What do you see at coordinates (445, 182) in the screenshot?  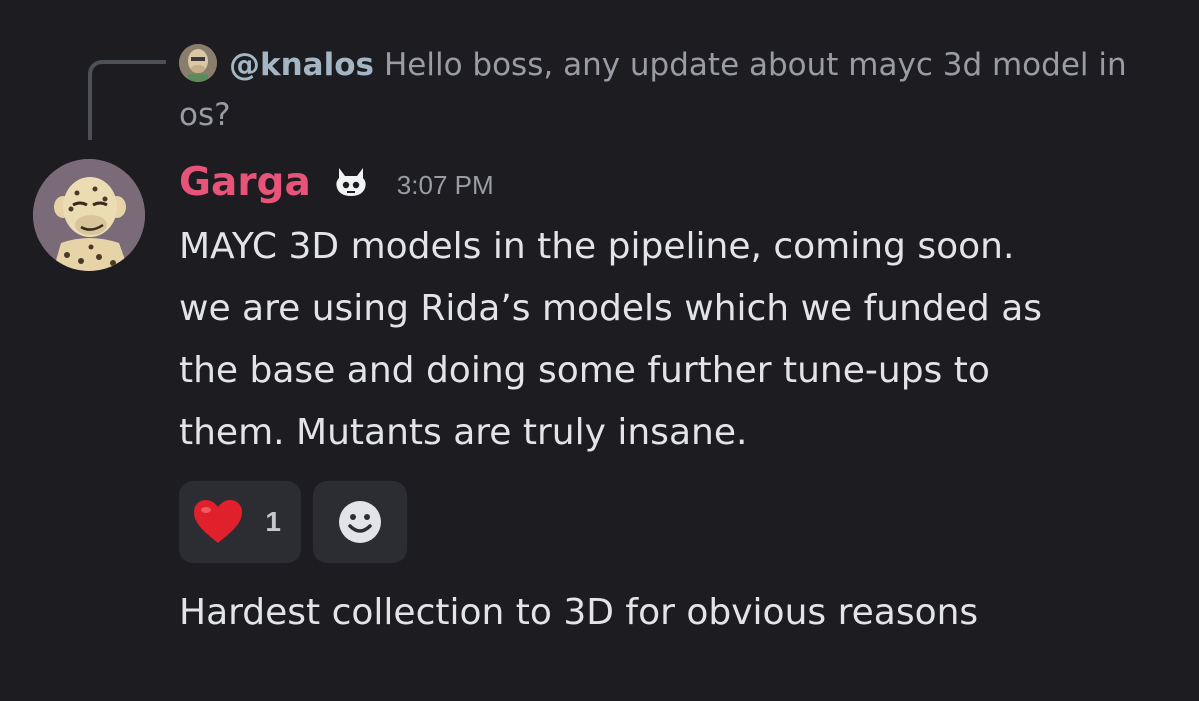 I see `message-timestamp: 3:07 PM` at bounding box center [445, 182].